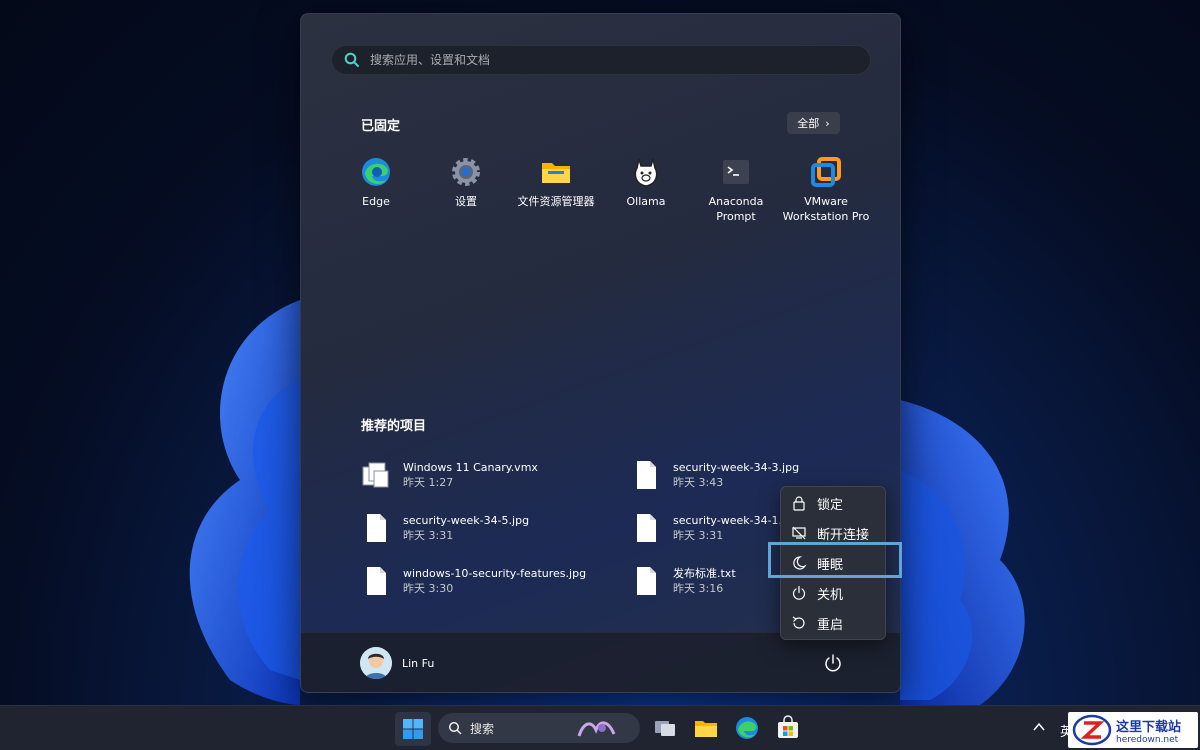 The image size is (1200, 750). I want to click on start-search-box, so click(601, 60).